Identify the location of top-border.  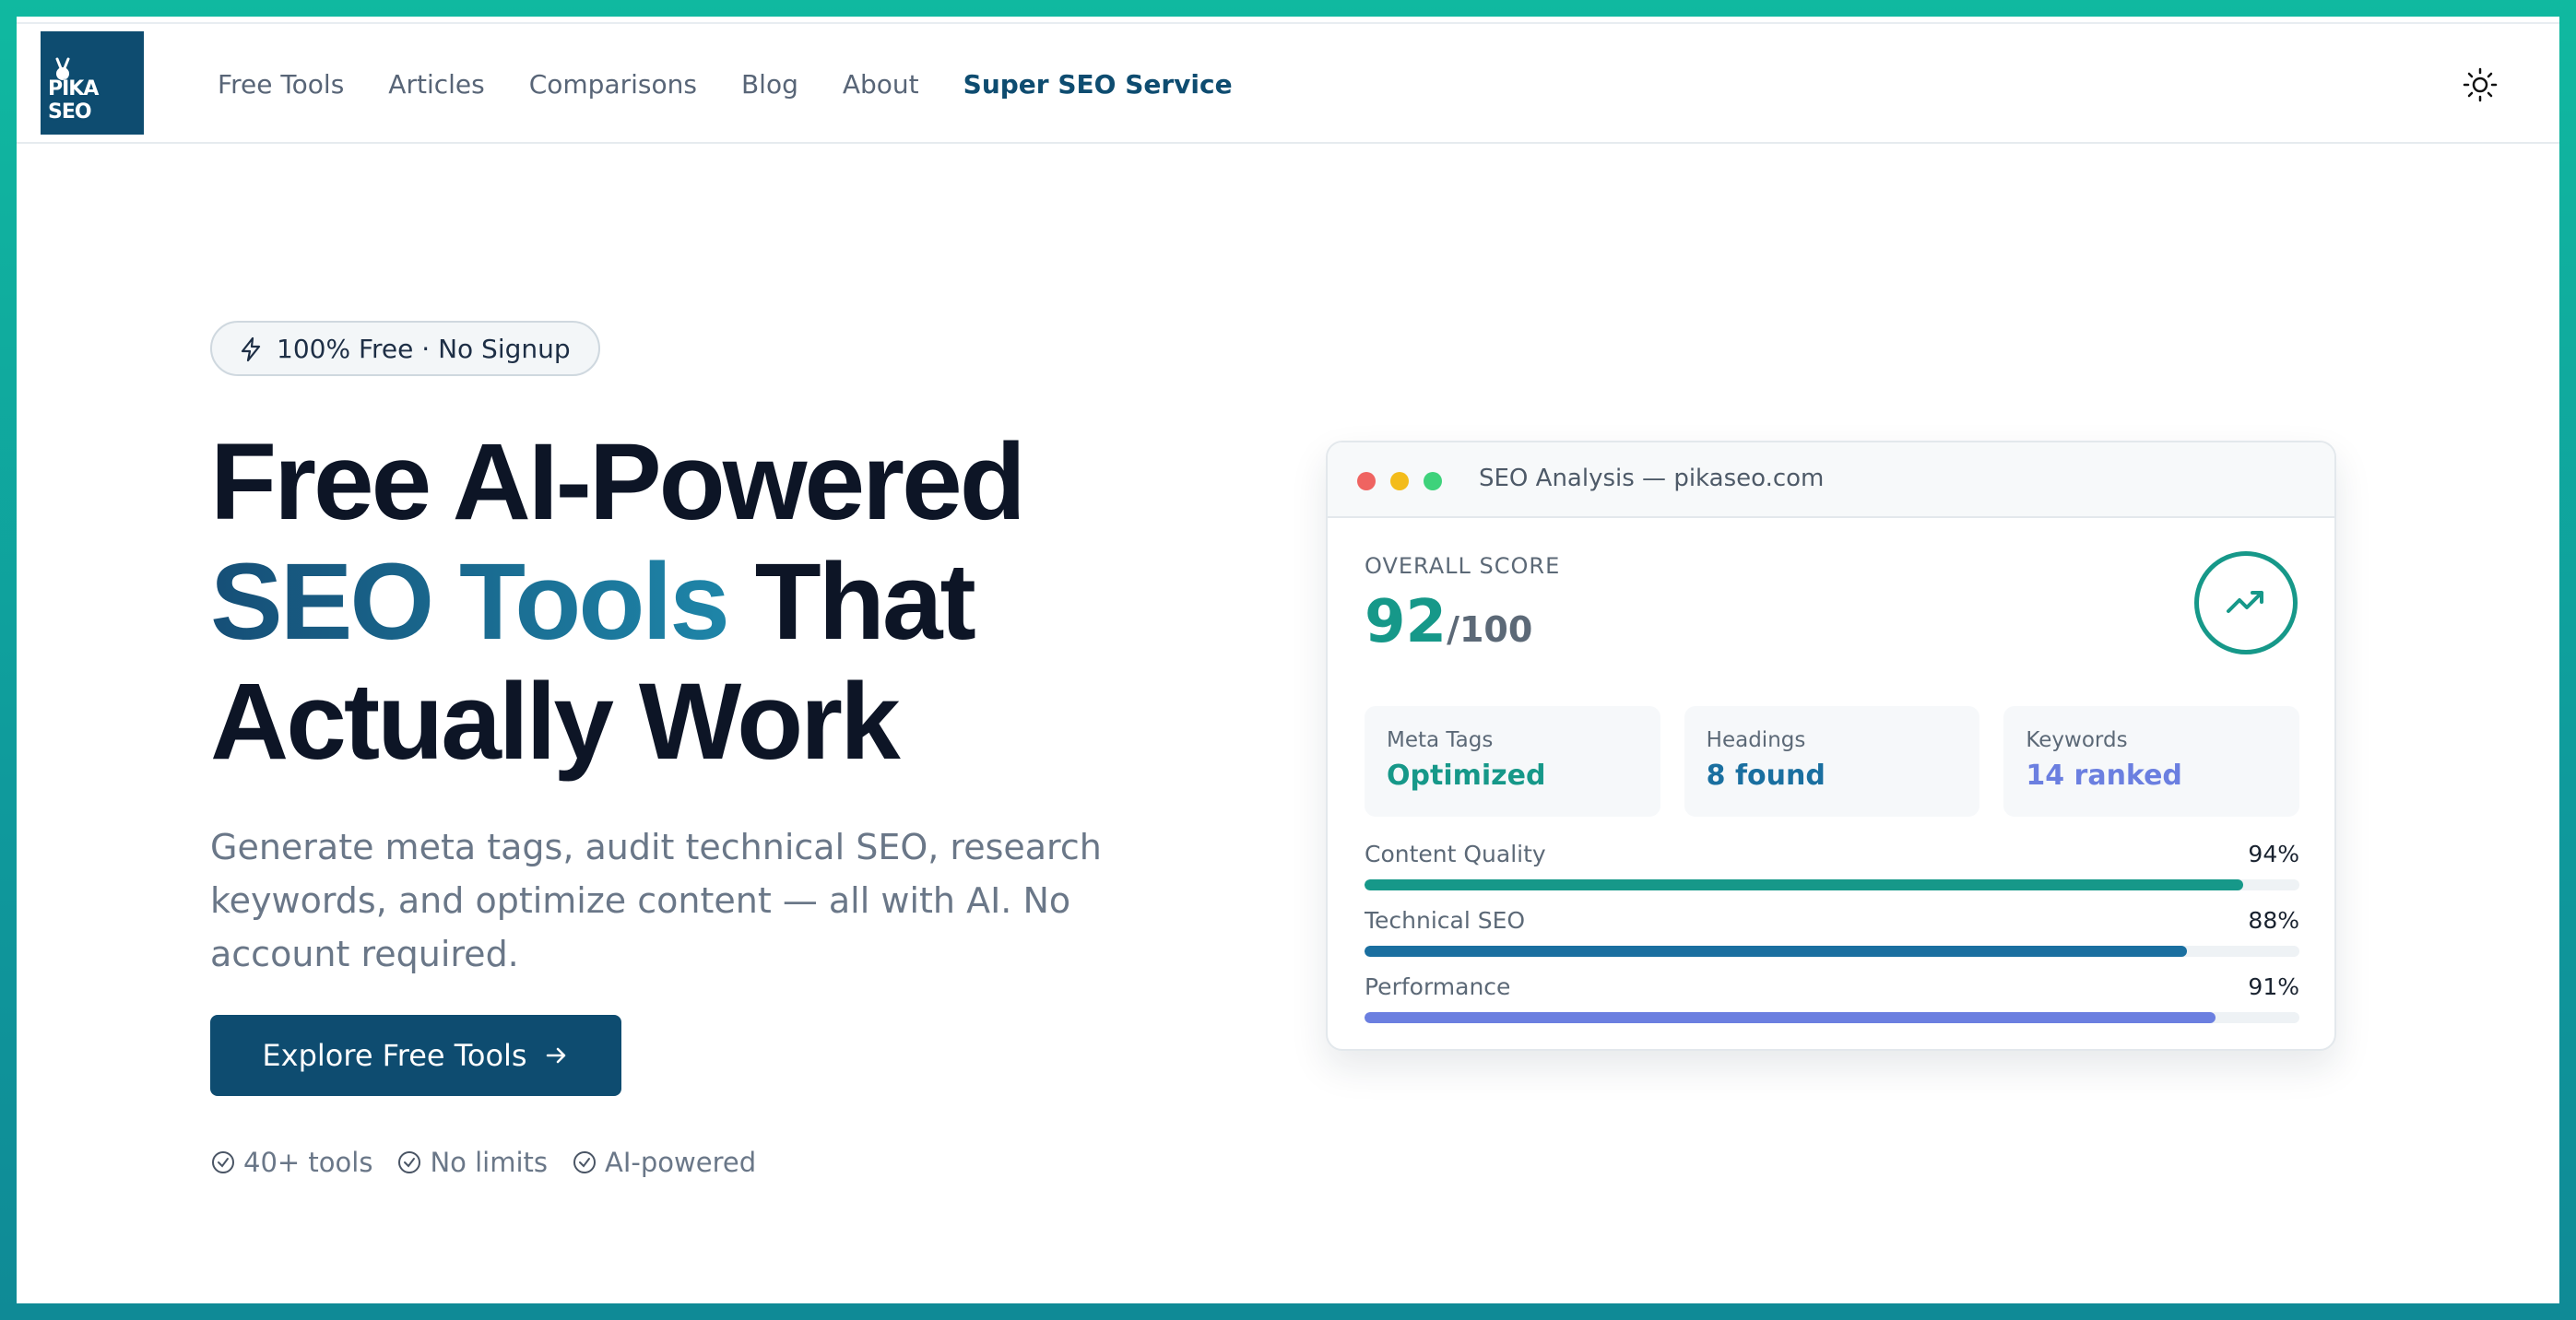
(1288, 20).